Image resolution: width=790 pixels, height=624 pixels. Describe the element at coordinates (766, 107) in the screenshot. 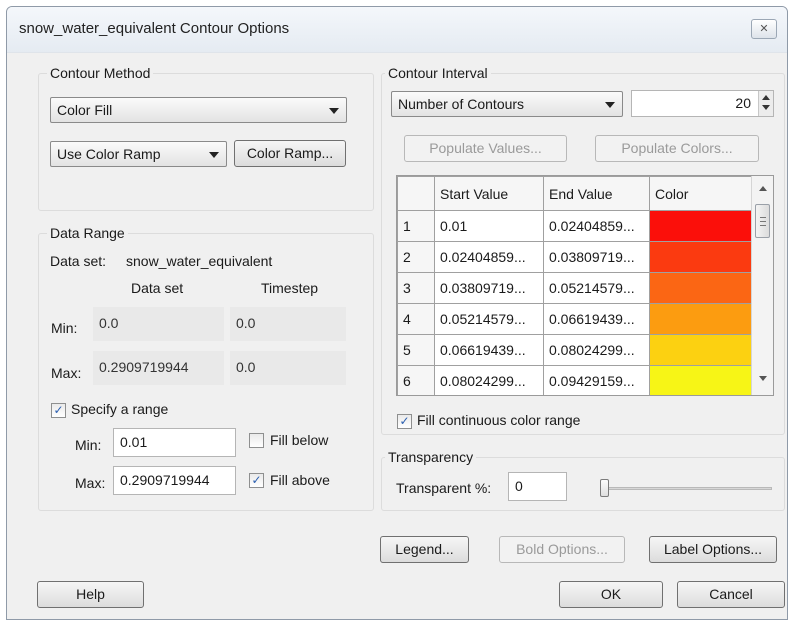

I see `arrow-down-icon` at that location.